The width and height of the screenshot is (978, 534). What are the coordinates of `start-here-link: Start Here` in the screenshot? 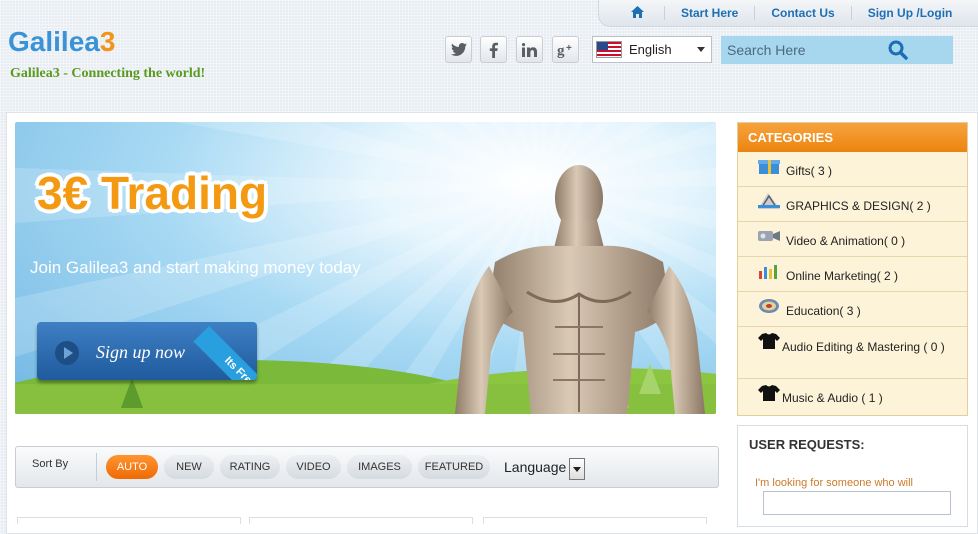 It's located at (709, 13).